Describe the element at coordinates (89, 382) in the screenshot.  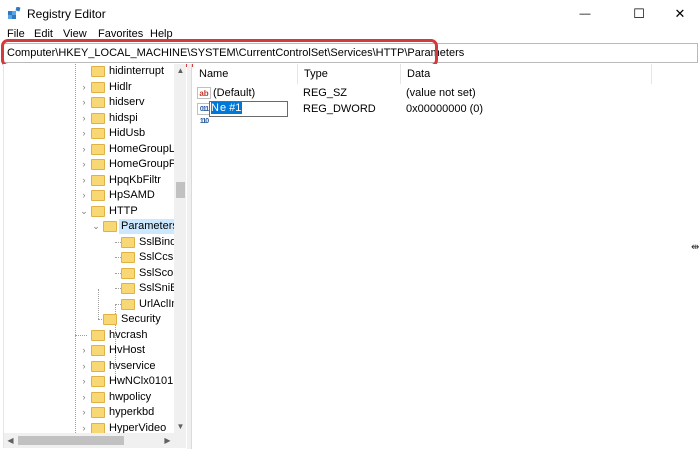
I see `tree-item: › HwNClx0101` at that location.